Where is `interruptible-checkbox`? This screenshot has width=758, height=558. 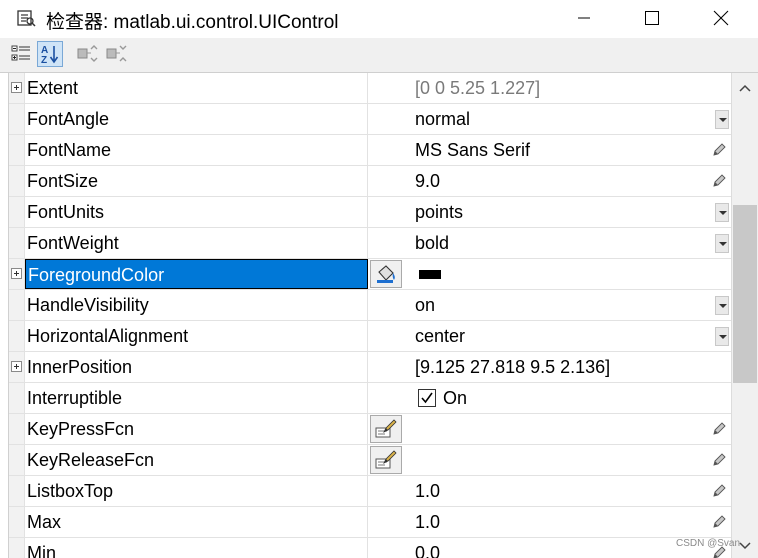 interruptible-checkbox is located at coordinates (427, 398).